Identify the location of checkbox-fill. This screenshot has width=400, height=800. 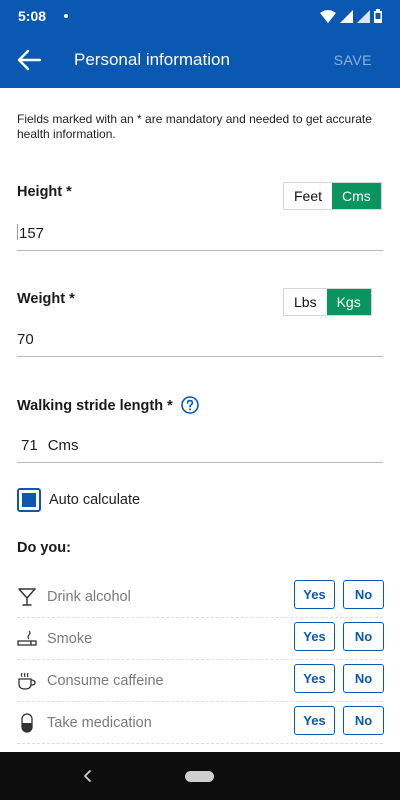
(29, 500).